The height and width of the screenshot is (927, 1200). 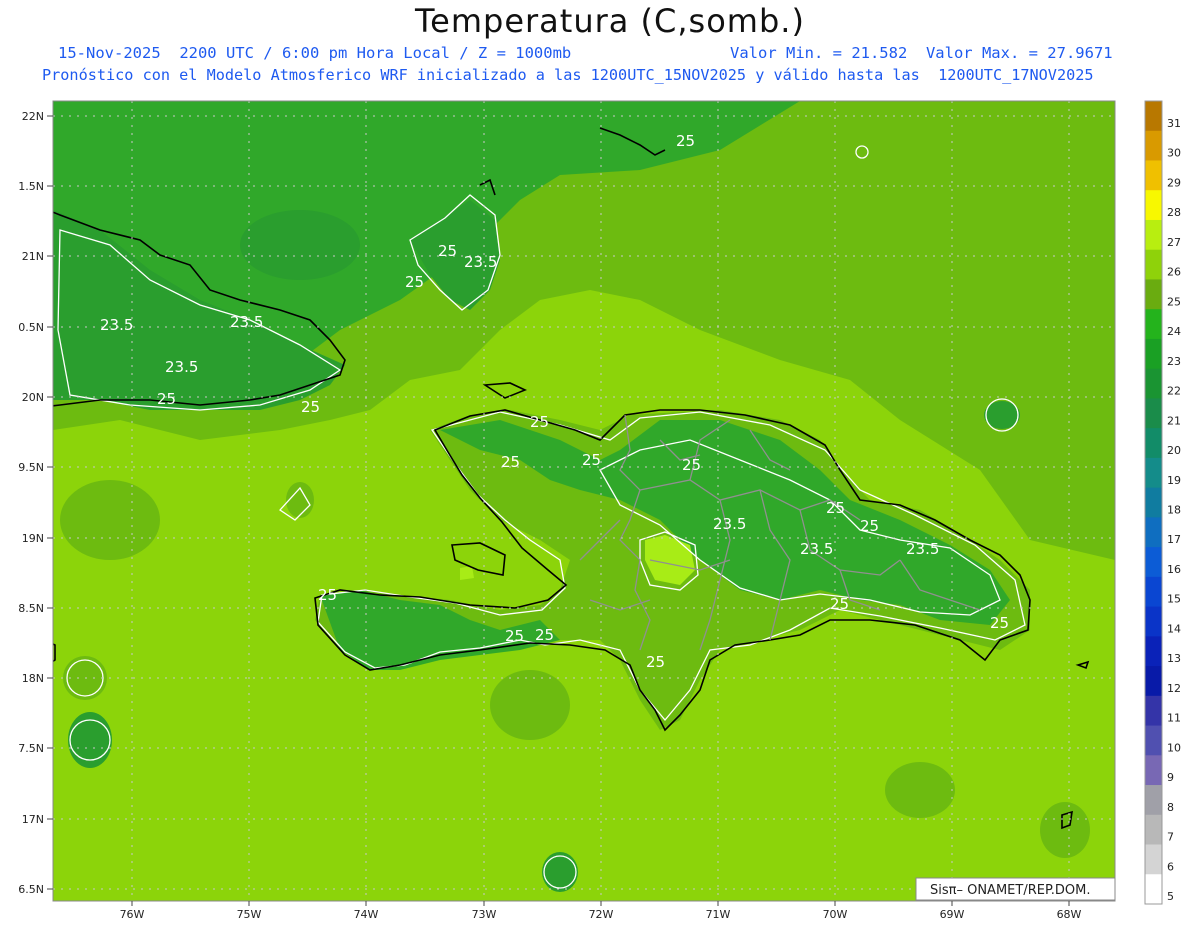 What do you see at coordinates (1174, 450) in the screenshot?
I see `legend-label: 20` at bounding box center [1174, 450].